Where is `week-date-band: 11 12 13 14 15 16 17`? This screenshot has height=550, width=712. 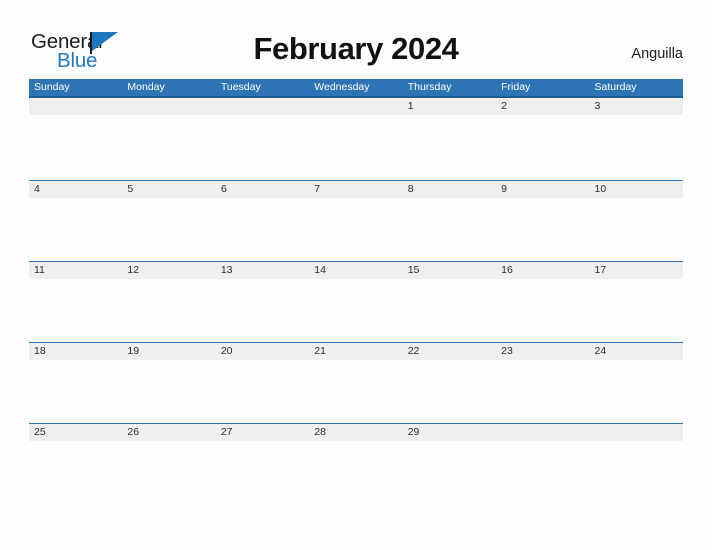 week-date-band: 11 12 13 14 15 16 17 is located at coordinates (356, 270).